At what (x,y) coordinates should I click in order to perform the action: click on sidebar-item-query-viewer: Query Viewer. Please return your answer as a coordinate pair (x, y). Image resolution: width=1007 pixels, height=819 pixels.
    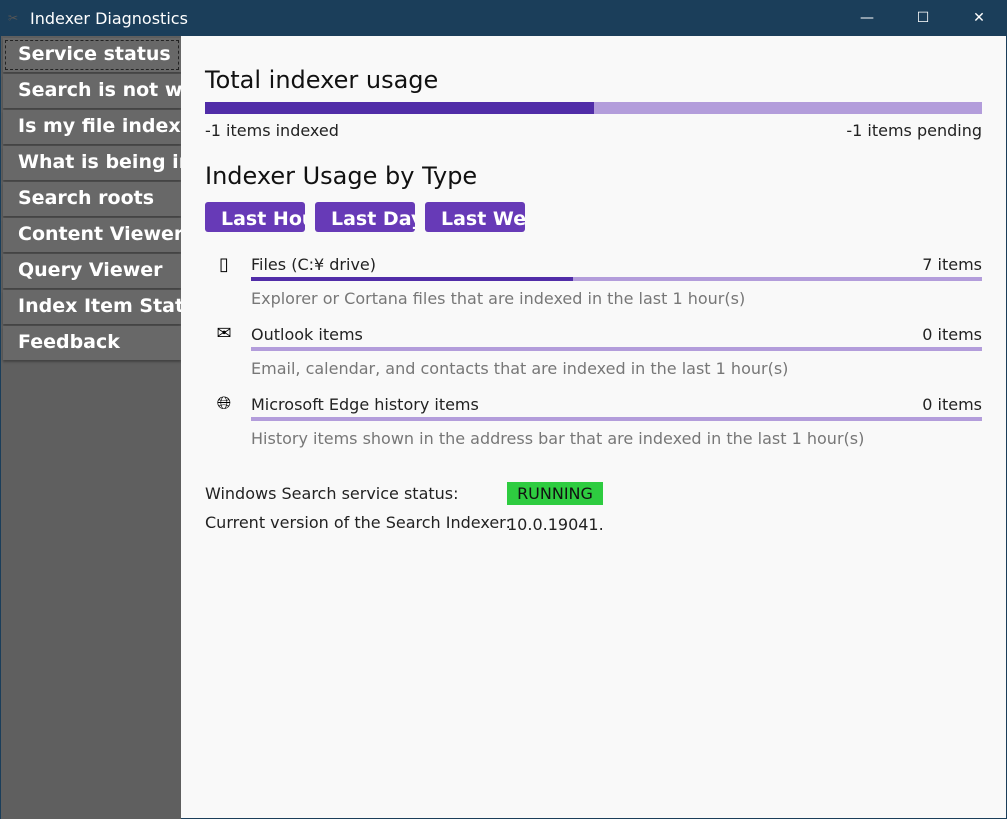
    Looking at the image, I should click on (92, 271).